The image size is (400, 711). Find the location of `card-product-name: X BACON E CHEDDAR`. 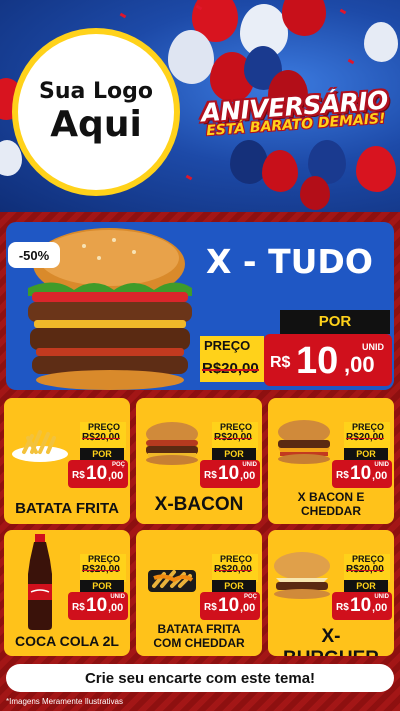

card-product-name: X BACON E CHEDDAR is located at coordinates (331, 504).